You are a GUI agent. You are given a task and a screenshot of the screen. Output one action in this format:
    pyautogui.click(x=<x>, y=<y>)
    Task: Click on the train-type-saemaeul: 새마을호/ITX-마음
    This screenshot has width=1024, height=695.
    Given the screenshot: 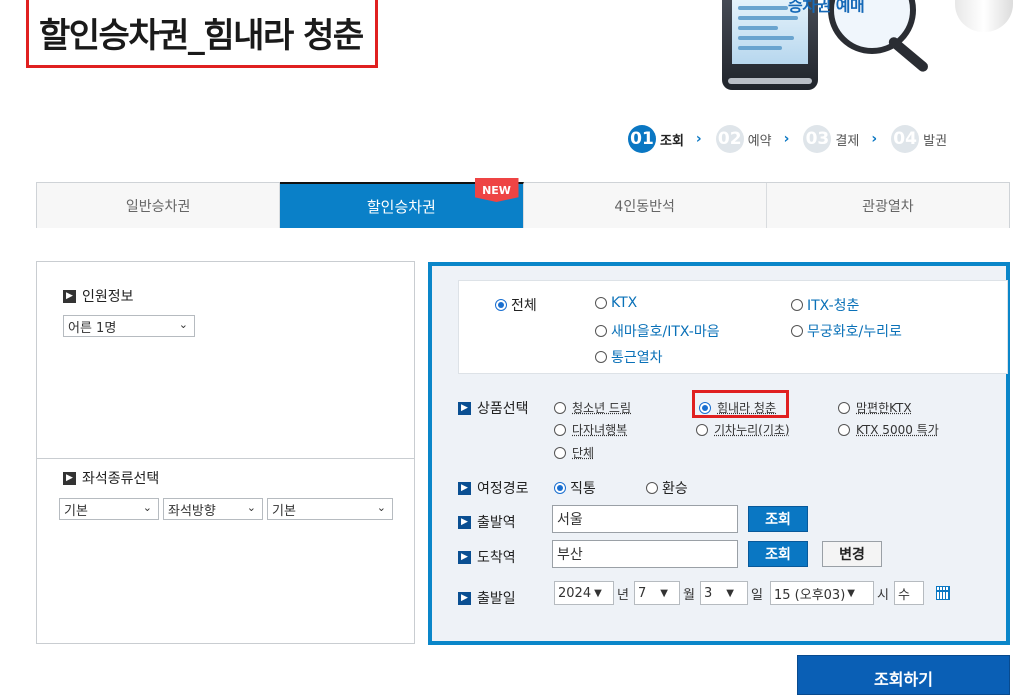 What is the action you would take?
    pyautogui.click(x=657, y=331)
    